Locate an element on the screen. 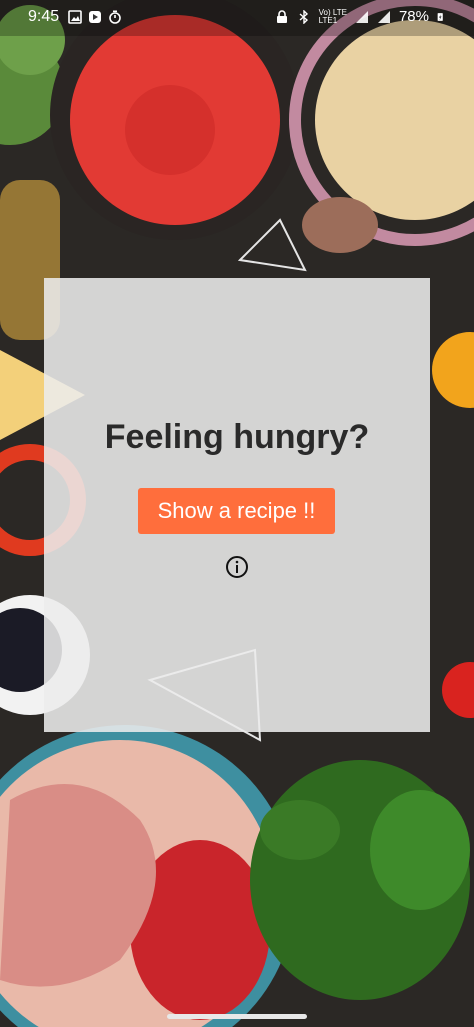 The height and width of the screenshot is (1027, 474). network-type-label: Vo) LTE LTE1 is located at coordinates (332, 16).